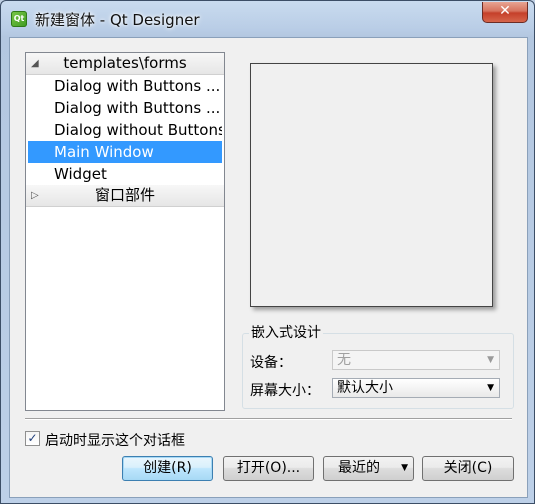 The height and width of the screenshot is (504, 535). What do you see at coordinates (365, 388) in the screenshot?
I see `screen-size-combo-value: 默认大小` at bounding box center [365, 388].